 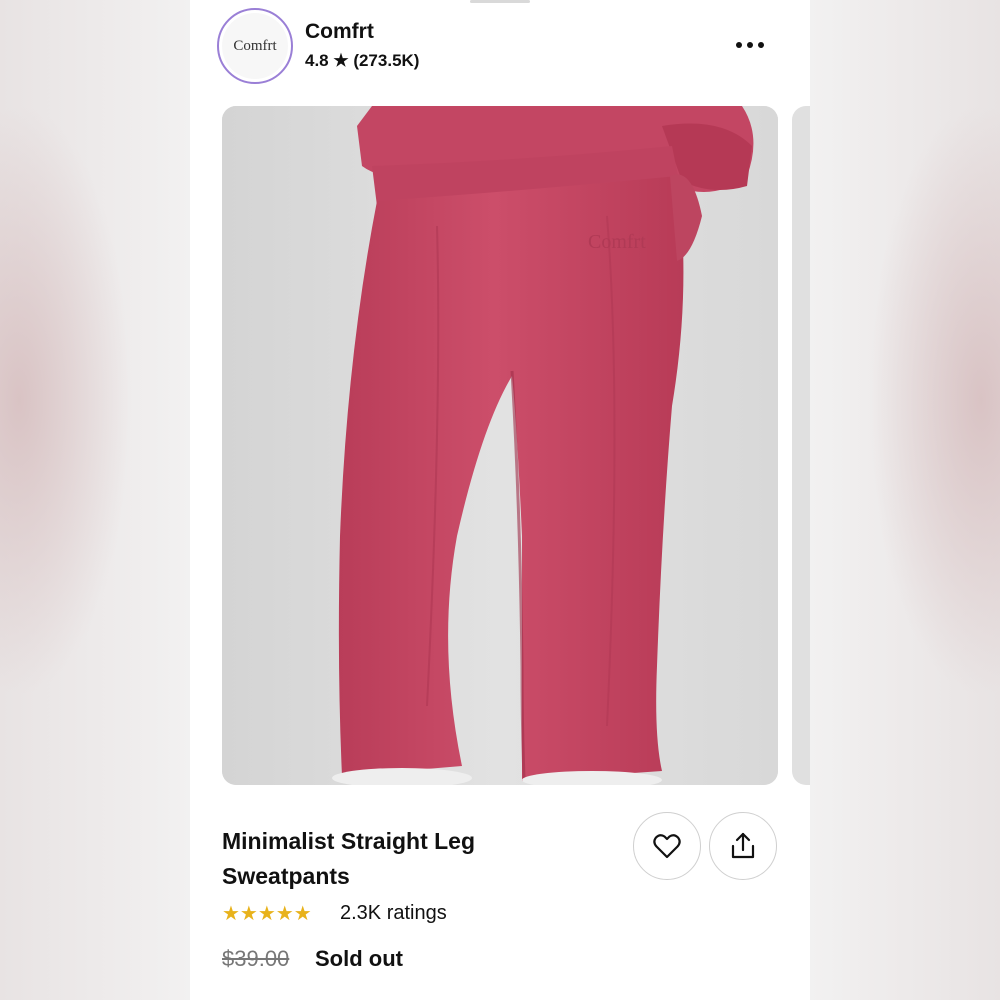 What do you see at coordinates (500, 1) in the screenshot?
I see `top-handle` at bounding box center [500, 1].